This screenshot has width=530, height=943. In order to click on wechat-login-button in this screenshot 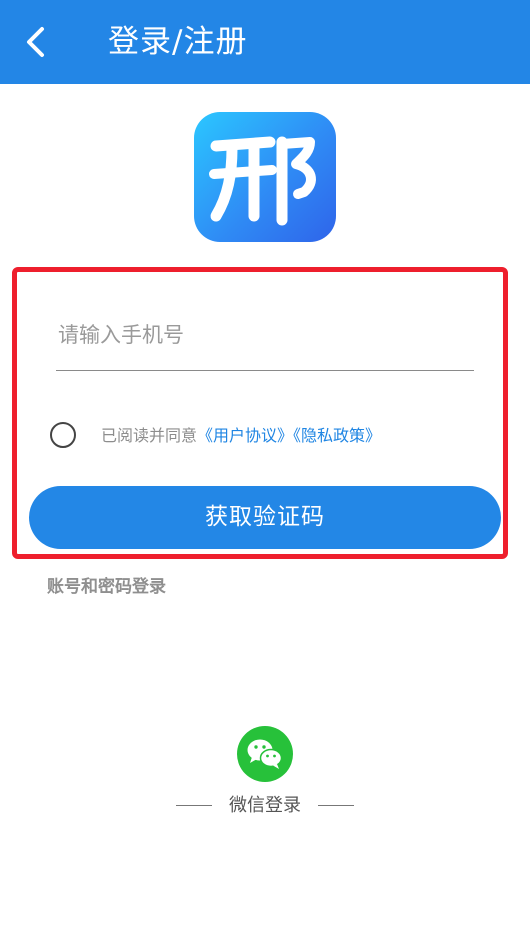, I will do `click(265, 754)`.